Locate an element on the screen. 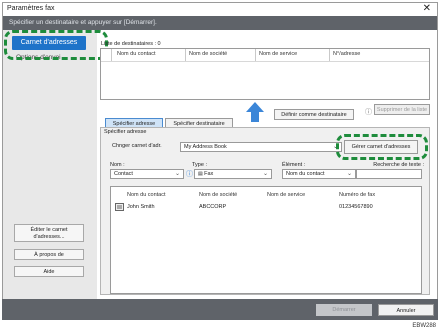 The image size is (440, 333). column-company: Nom de société is located at coordinates (208, 54).